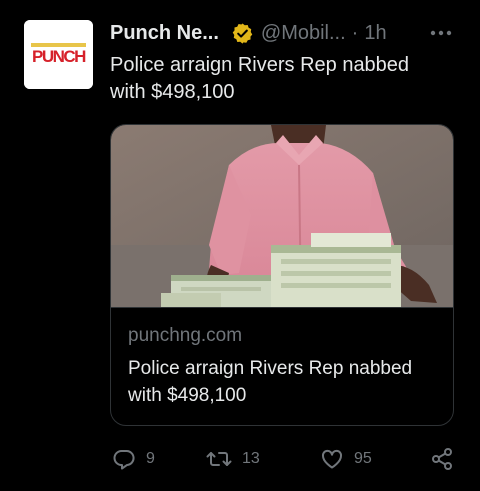  Describe the element at coordinates (150, 458) in the screenshot. I see `reply-count: 9` at that location.